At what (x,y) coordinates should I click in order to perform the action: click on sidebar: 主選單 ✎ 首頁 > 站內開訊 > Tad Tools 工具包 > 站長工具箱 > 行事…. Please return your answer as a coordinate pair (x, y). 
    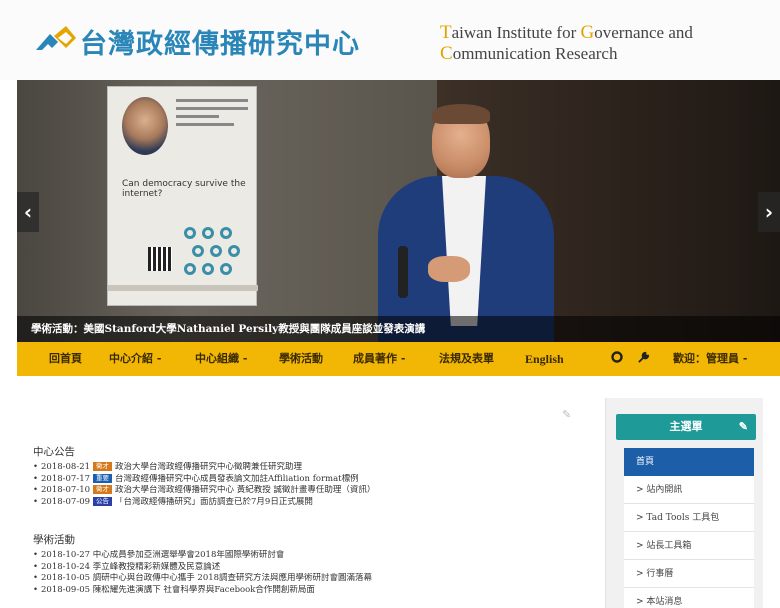
    Looking at the image, I should click on (684, 503).